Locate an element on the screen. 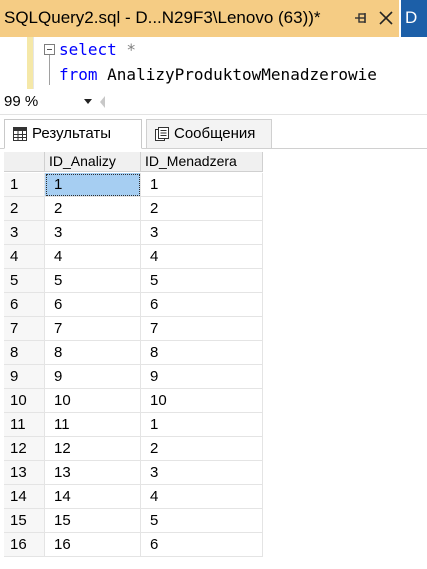 The height and width of the screenshot is (569, 427). table-row: 15 15 5 is located at coordinates (133, 521).